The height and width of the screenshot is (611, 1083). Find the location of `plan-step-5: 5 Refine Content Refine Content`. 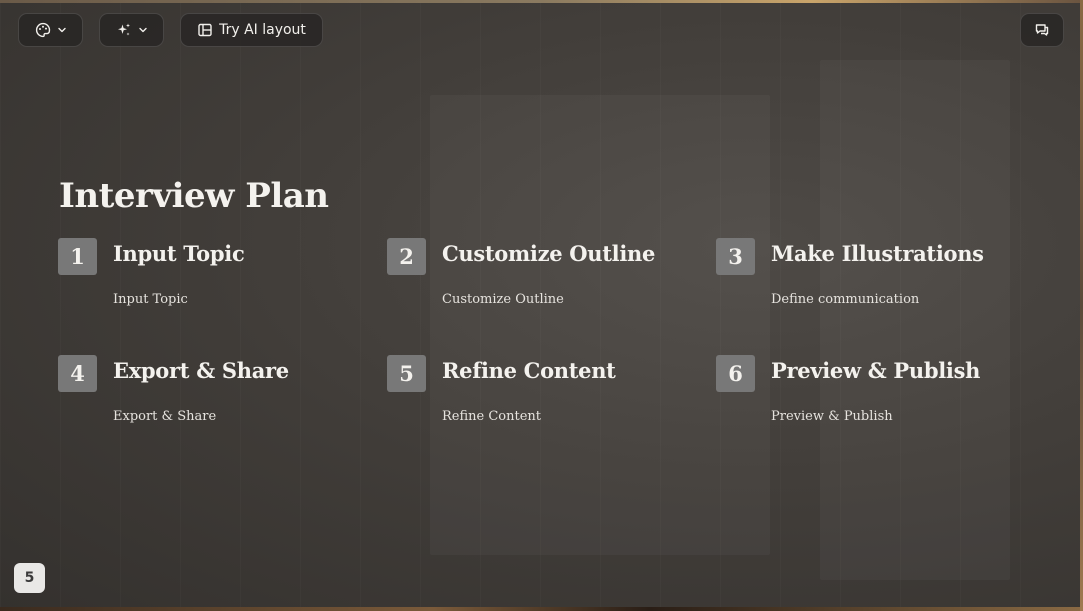

plan-step-5: 5 Refine Content Refine Content is located at coordinates (537, 400).